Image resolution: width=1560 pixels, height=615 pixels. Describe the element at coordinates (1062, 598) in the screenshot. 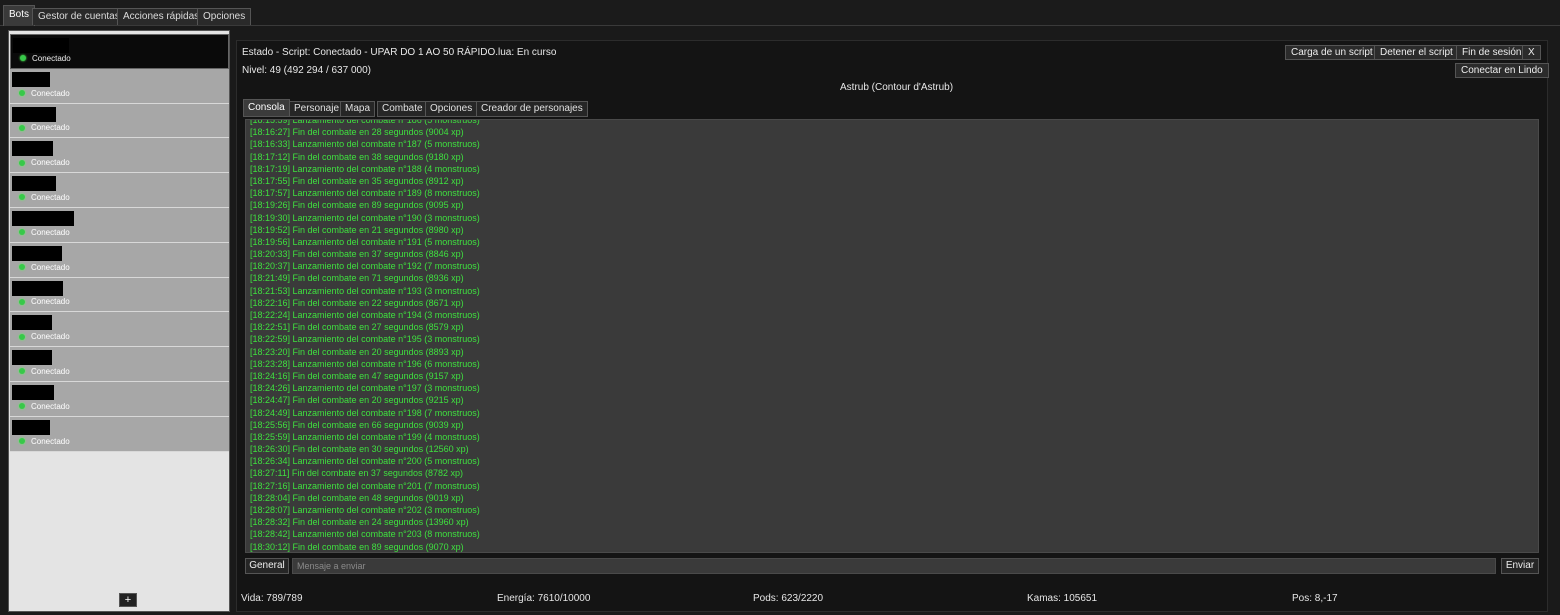

I see `stat-kamas: Kamas: 105651` at that location.